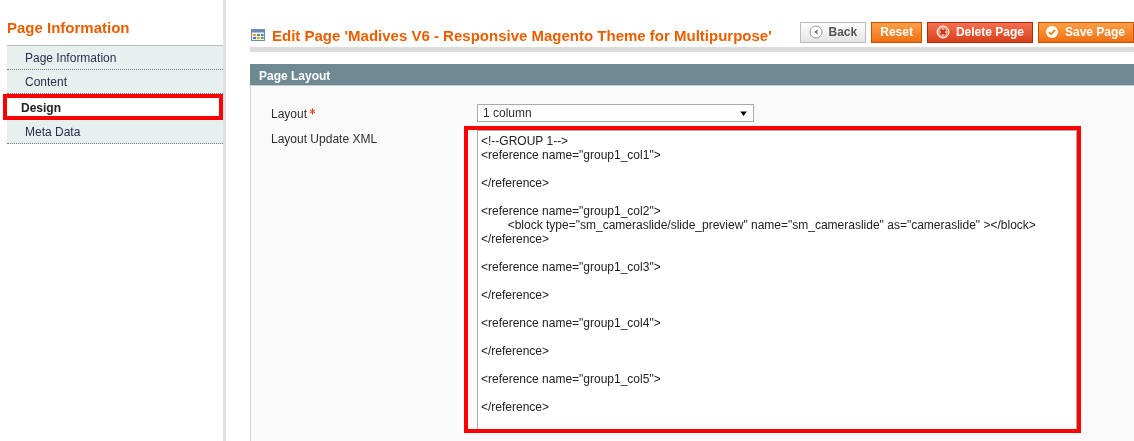  What do you see at coordinates (374, 112) in the screenshot?
I see `field-label: Layout` at bounding box center [374, 112].